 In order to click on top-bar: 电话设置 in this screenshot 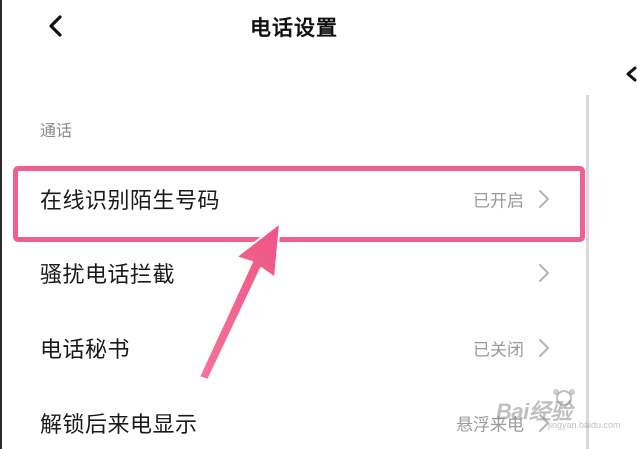, I will do `click(294, 31)`.